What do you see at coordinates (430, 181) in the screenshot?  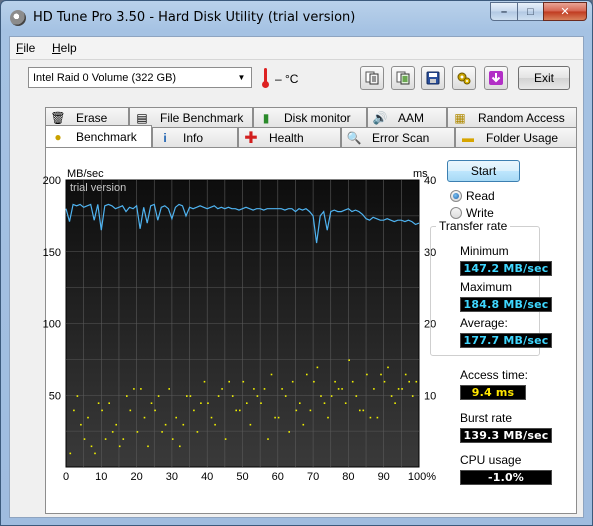 I see `y-tick-right: 40` at bounding box center [430, 181].